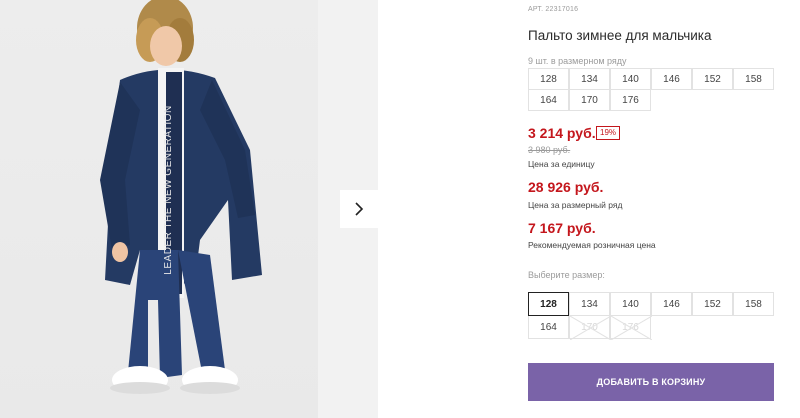 Image resolution: width=800 pixels, height=418 pixels. What do you see at coordinates (566, 275) in the screenshot?
I see `size-select-label: Выберите размер:` at bounding box center [566, 275].